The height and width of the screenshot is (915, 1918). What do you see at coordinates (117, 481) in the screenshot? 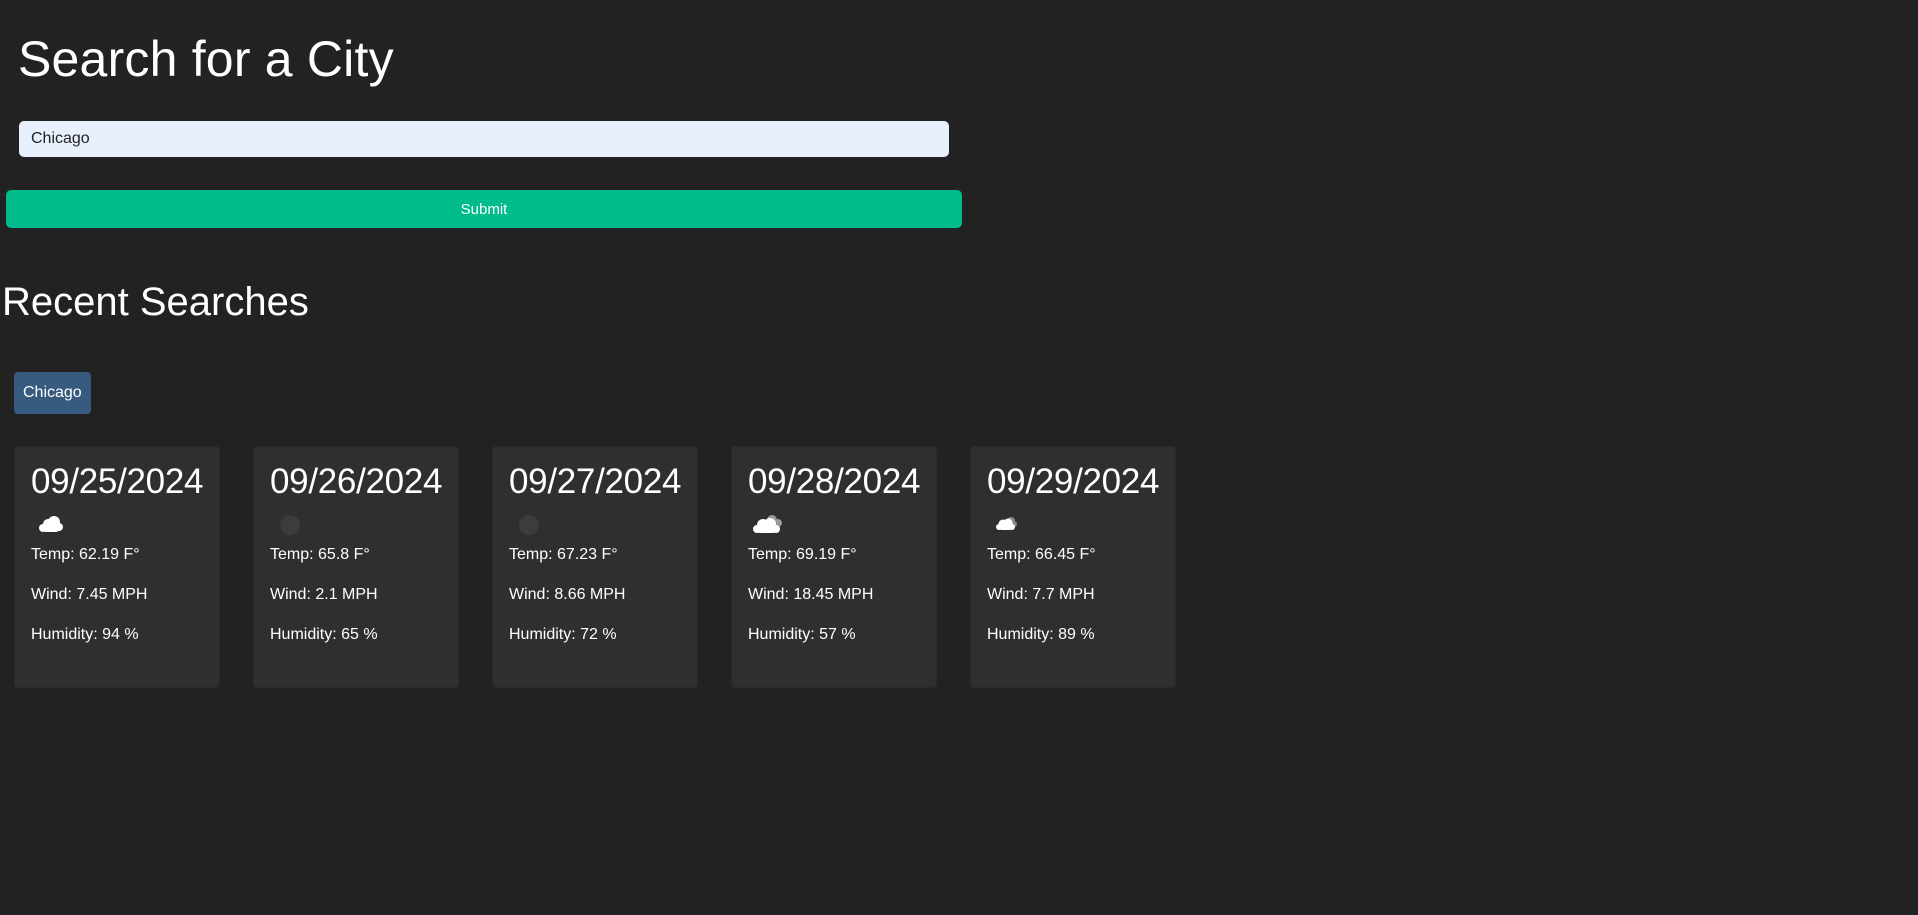
I see `forecast-date: 09/25/2024` at bounding box center [117, 481].